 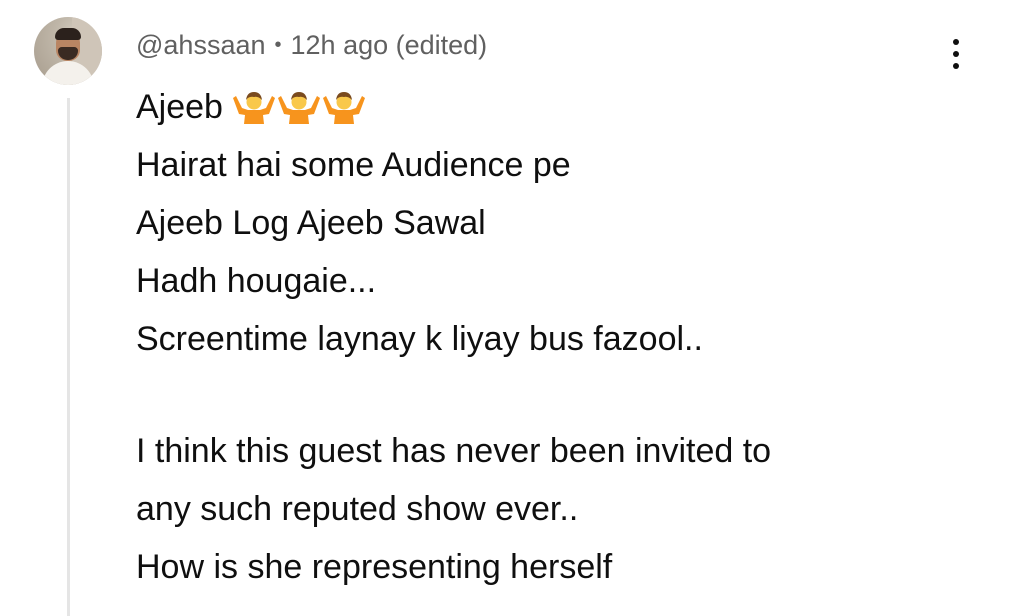 I want to click on comment-line: Hairat hai some Audience pe, so click(x=353, y=165).